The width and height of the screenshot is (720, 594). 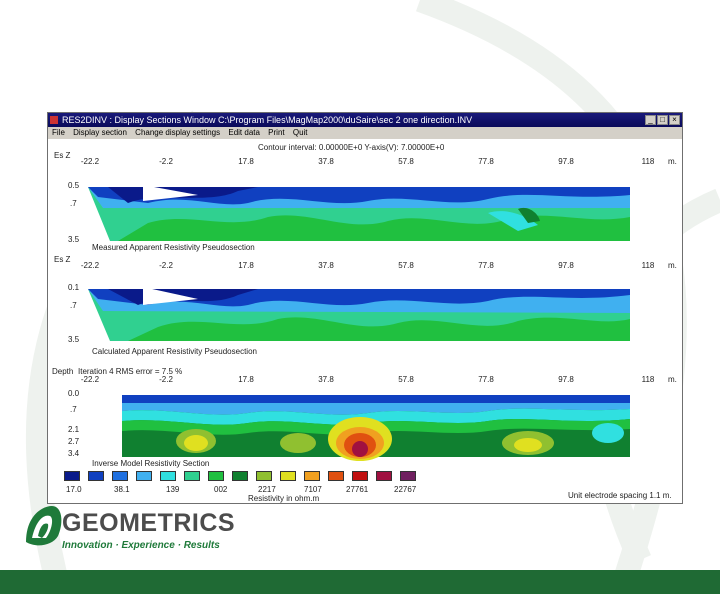 I want to click on section3-inverse-model, so click(x=376, y=428).